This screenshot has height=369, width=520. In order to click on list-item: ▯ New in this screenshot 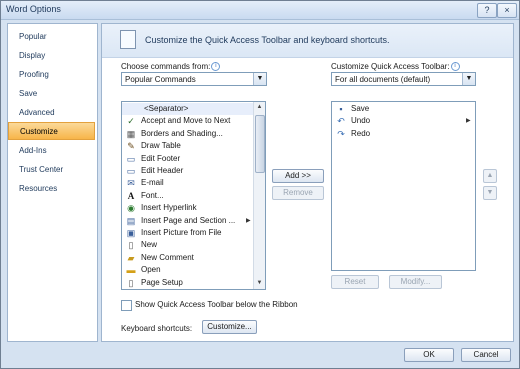, I will do `click(188, 245)`.